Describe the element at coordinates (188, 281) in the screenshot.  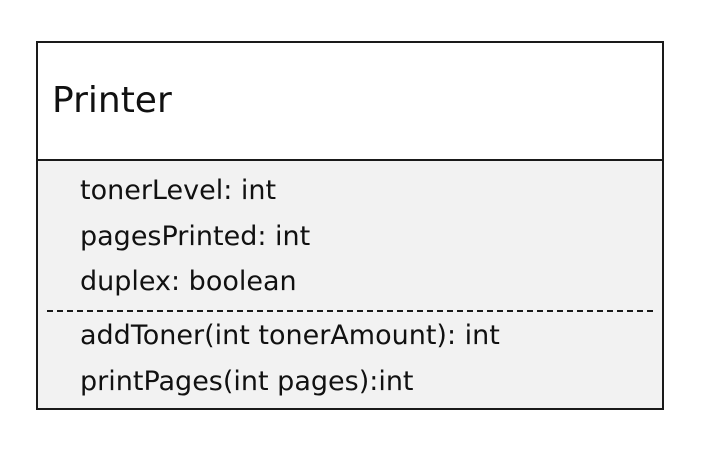
I see `attribute: duplex: boolean` at that location.